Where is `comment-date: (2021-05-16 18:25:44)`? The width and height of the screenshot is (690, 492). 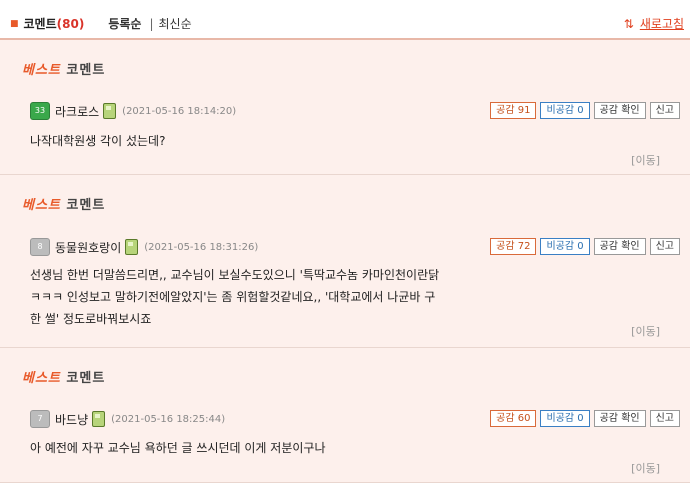 comment-date: (2021-05-16 18:25:44) is located at coordinates (168, 419).